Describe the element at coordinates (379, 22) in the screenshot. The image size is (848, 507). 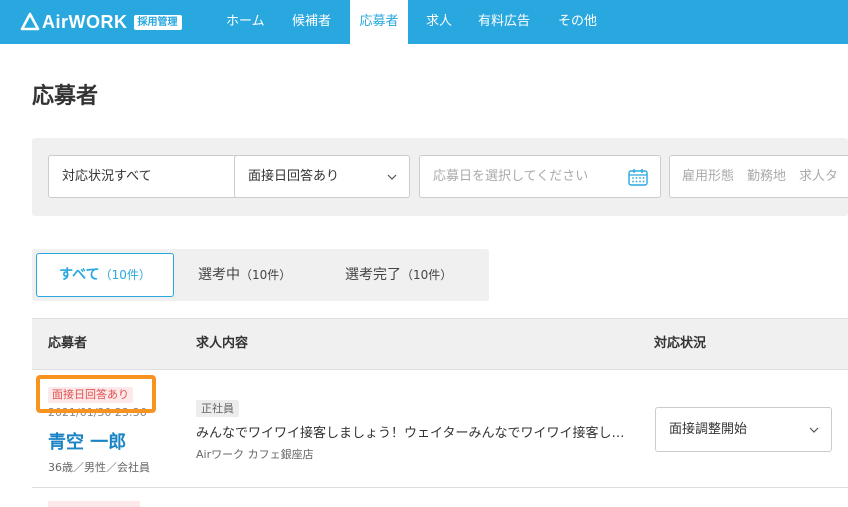
I see `nav-applicants: 応募者` at that location.